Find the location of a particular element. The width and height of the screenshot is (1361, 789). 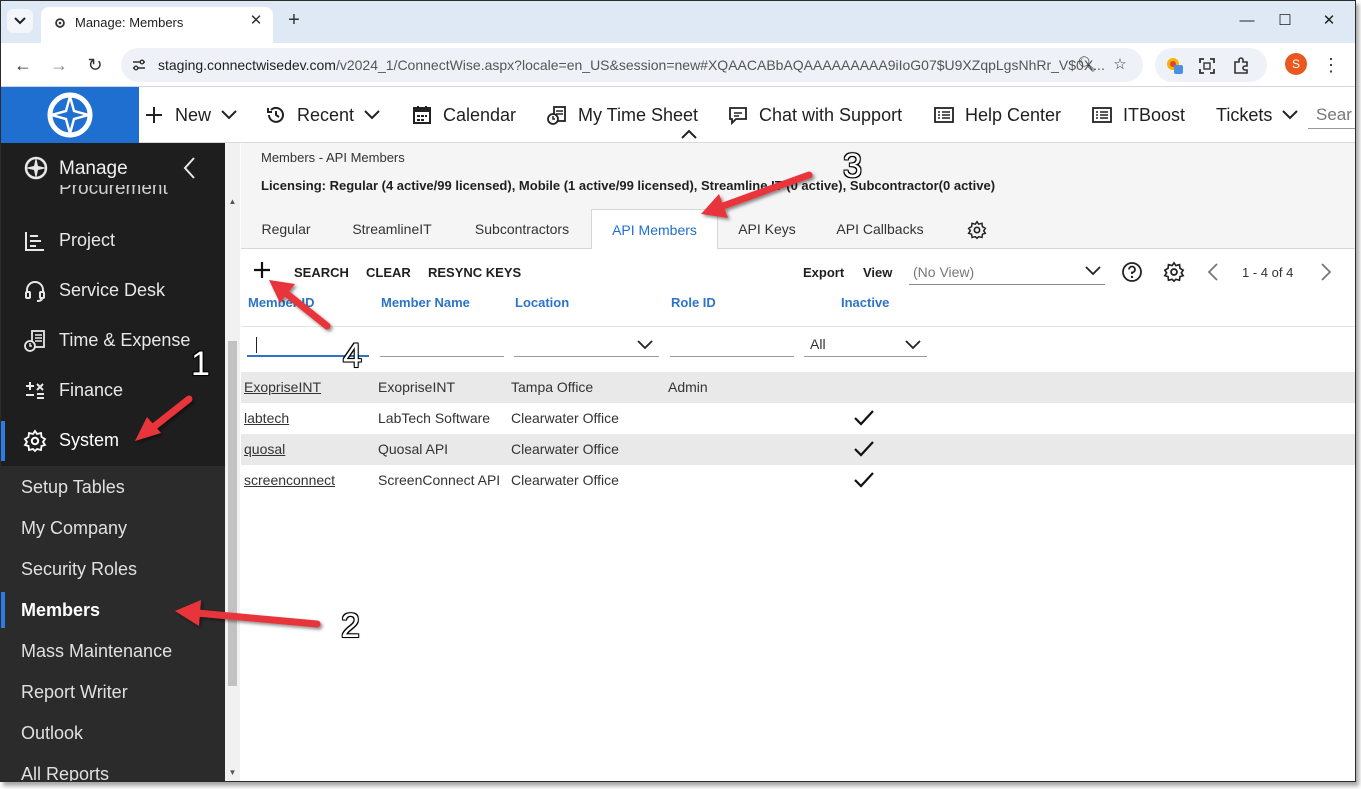

project-icon is located at coordinates (34, 241).